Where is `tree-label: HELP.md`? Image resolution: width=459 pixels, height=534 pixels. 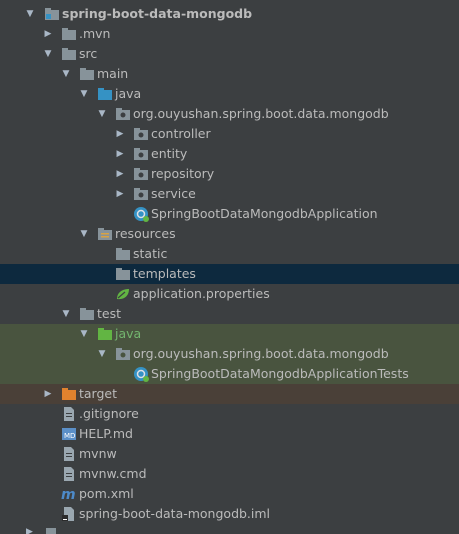 tree-label: HELP.md is located at coordinates (106, 433).